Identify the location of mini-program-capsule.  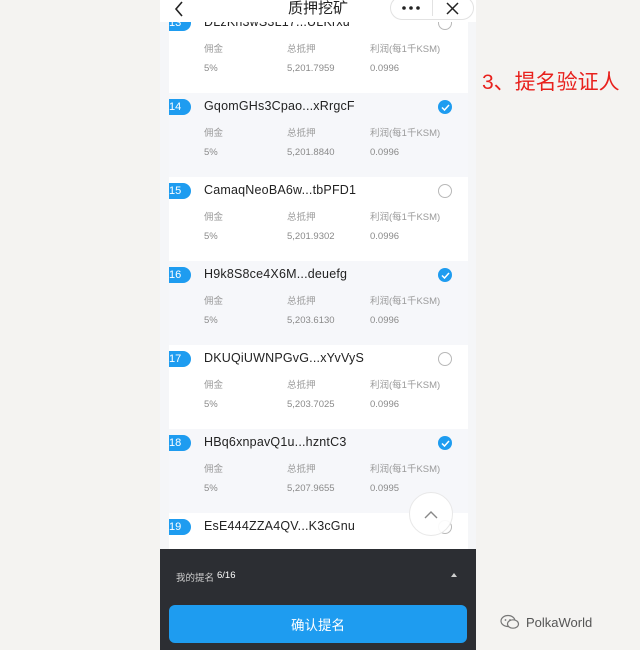
(432, 10).